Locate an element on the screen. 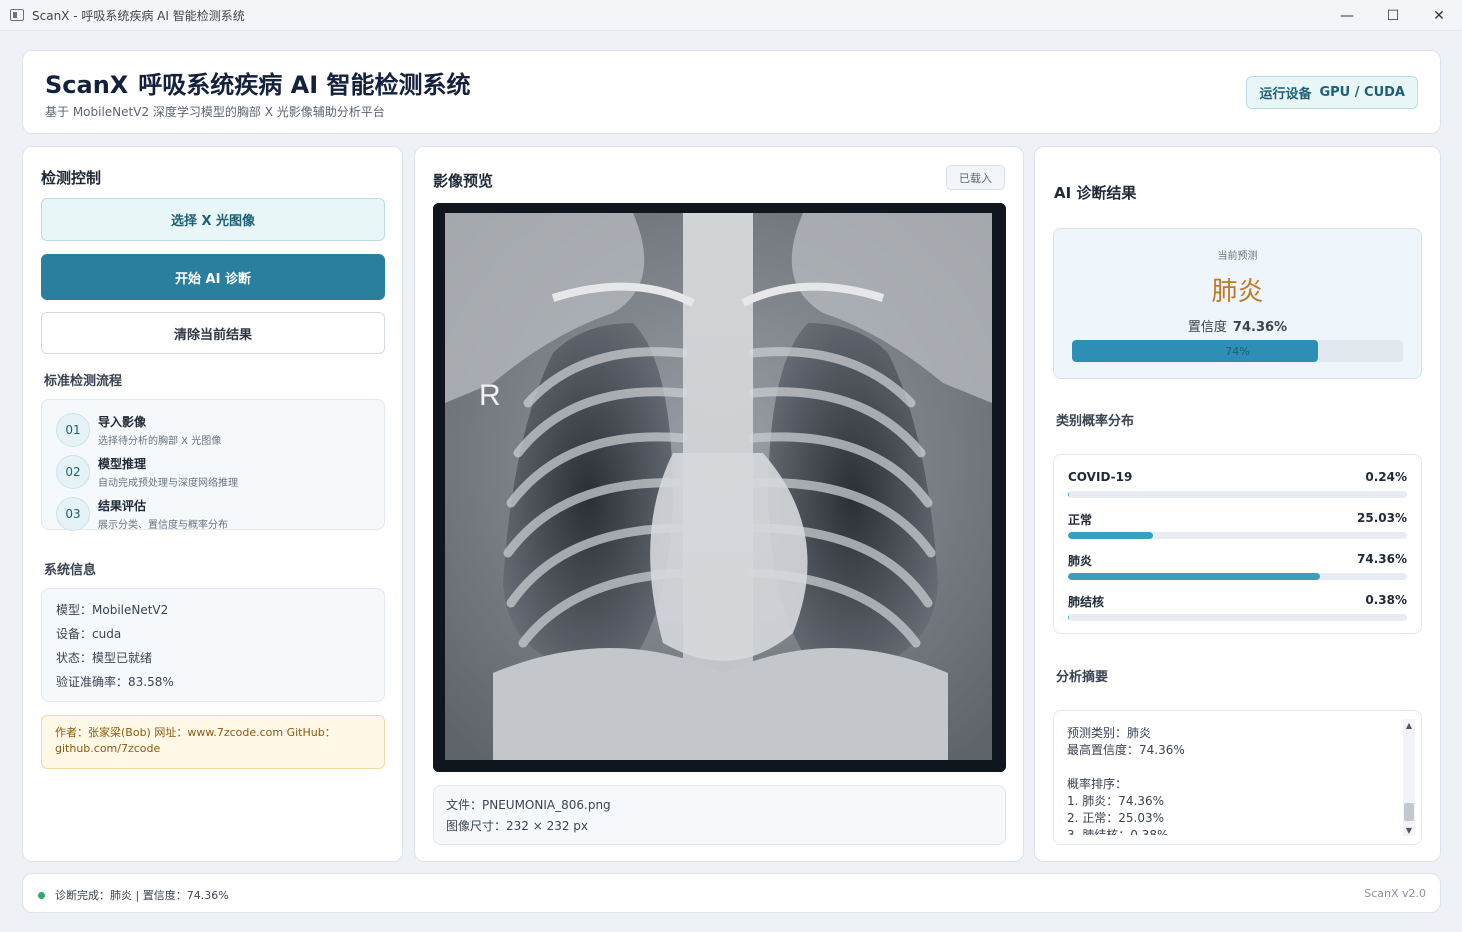 The image size is (1462, 932). sysinfo-model: 模型：MobileNetV2 is located at coordinates (112, 610).